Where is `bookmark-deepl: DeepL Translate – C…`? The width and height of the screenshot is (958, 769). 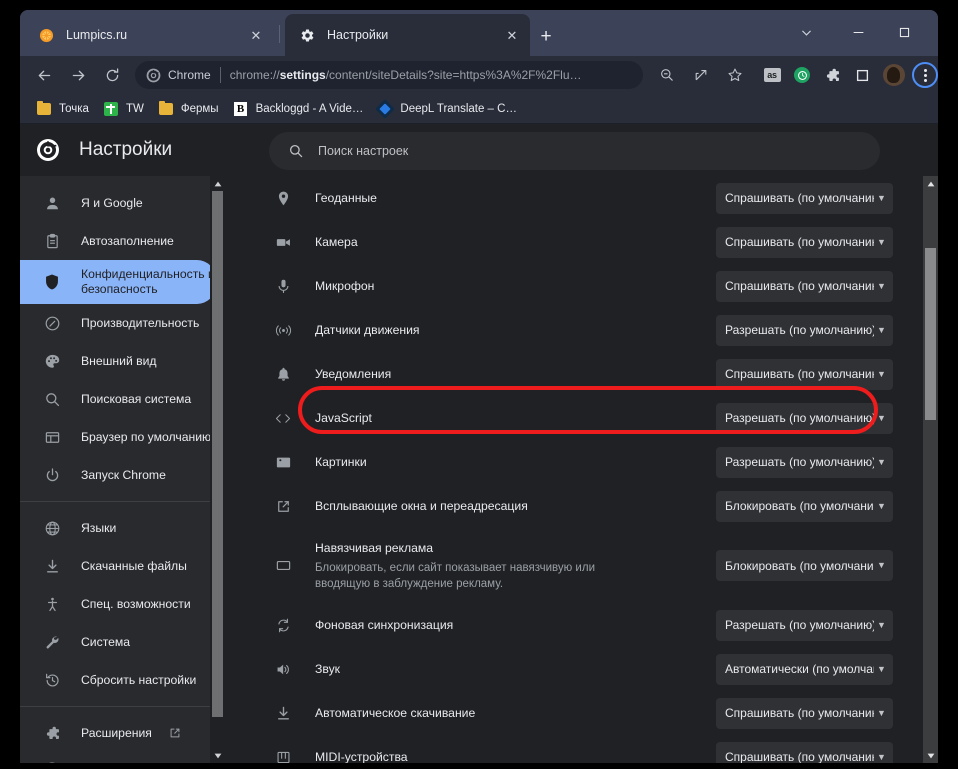
bookmark-deepl: DeepL Translate – C… is located at coordinates (449, 109).